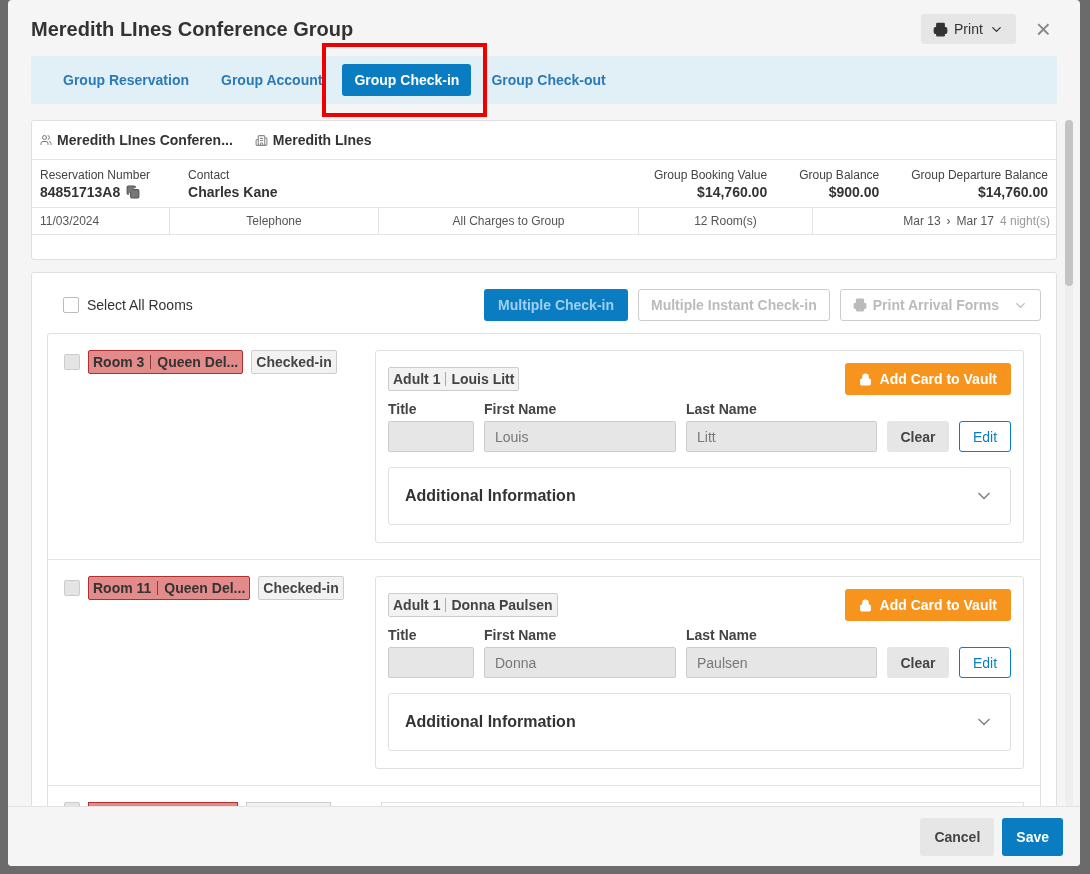  I want to click on field-value: 84851713A8, so click(80, 192).